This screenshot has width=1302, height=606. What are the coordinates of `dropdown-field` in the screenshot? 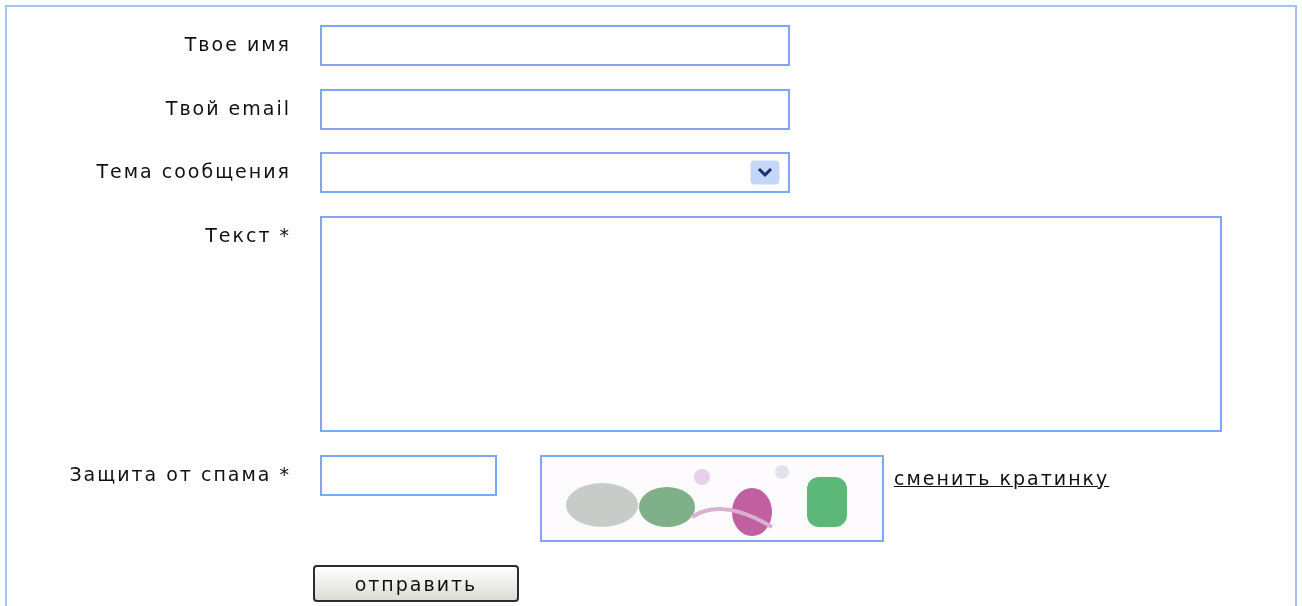 It's located at (555, 173).